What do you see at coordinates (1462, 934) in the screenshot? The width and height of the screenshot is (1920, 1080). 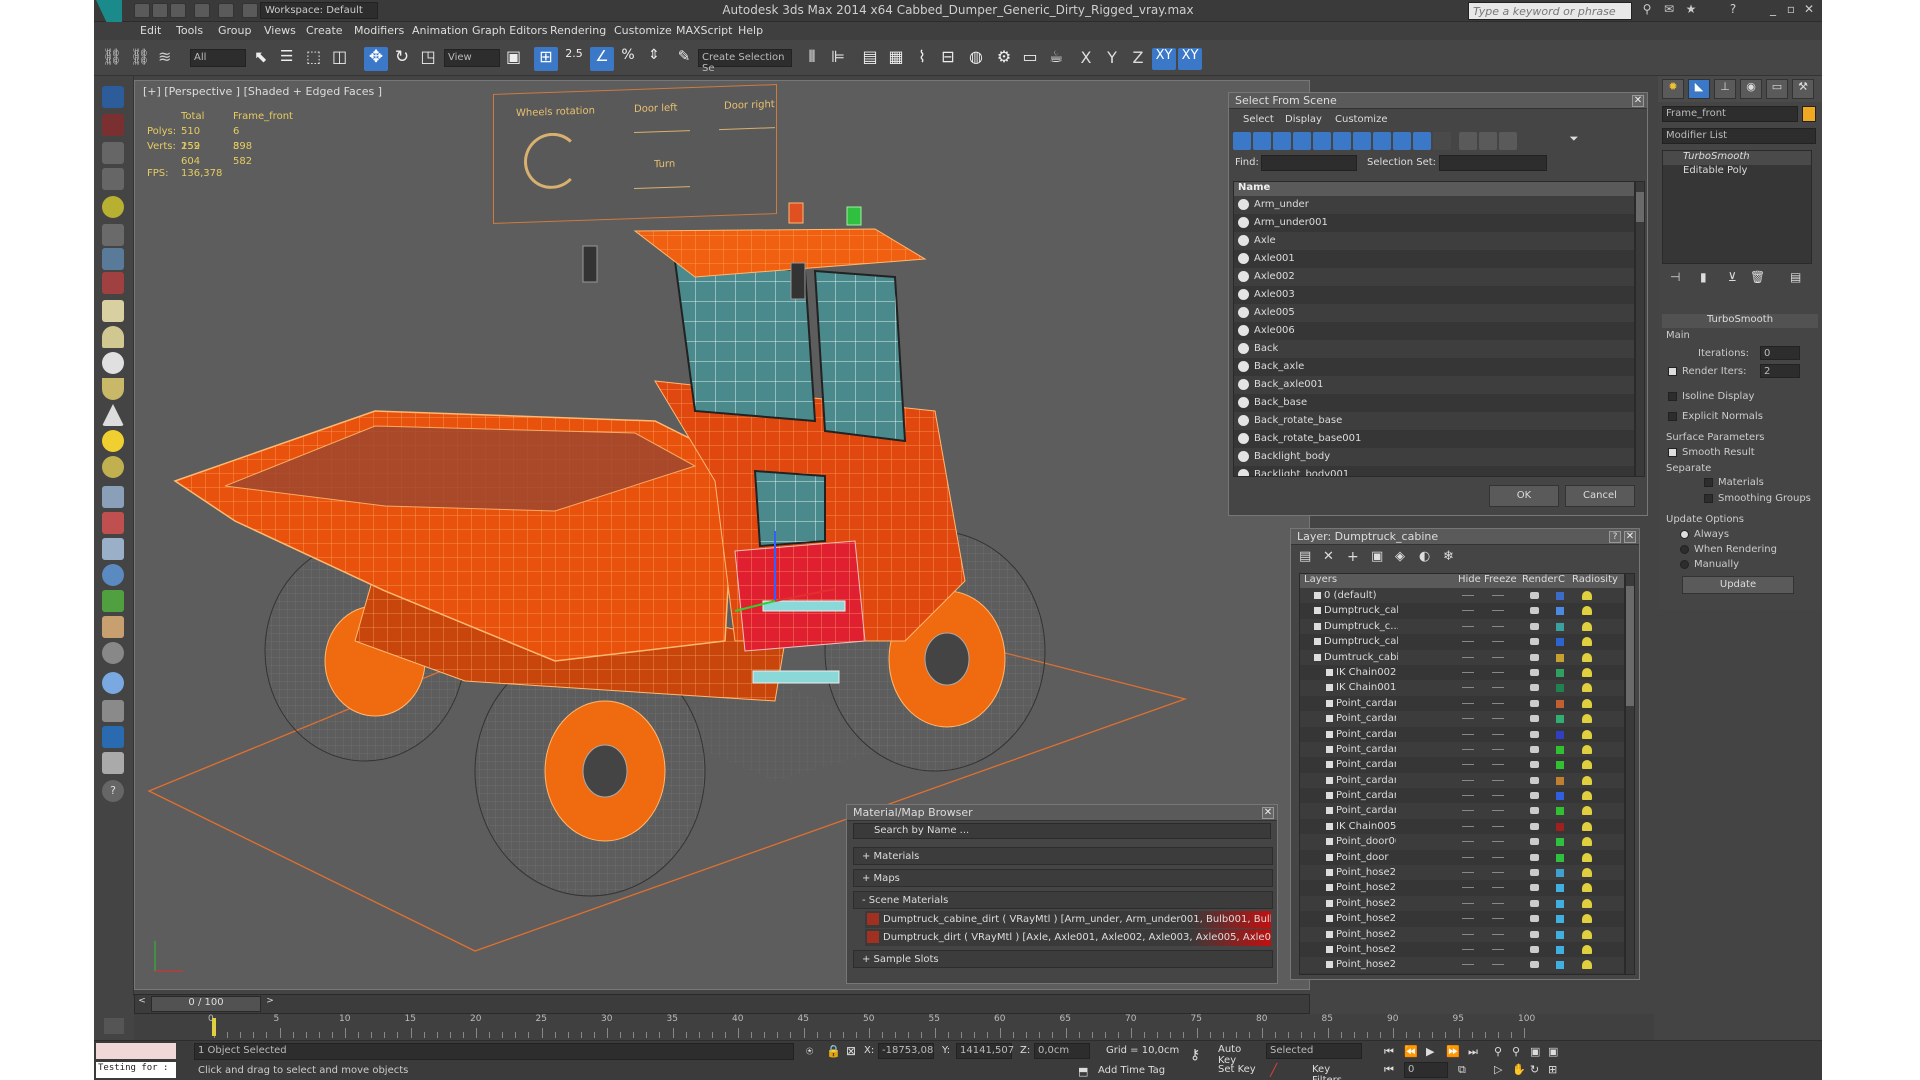 I see `layer-row: Point_hose2_02` at bounding box center [1462, 934].